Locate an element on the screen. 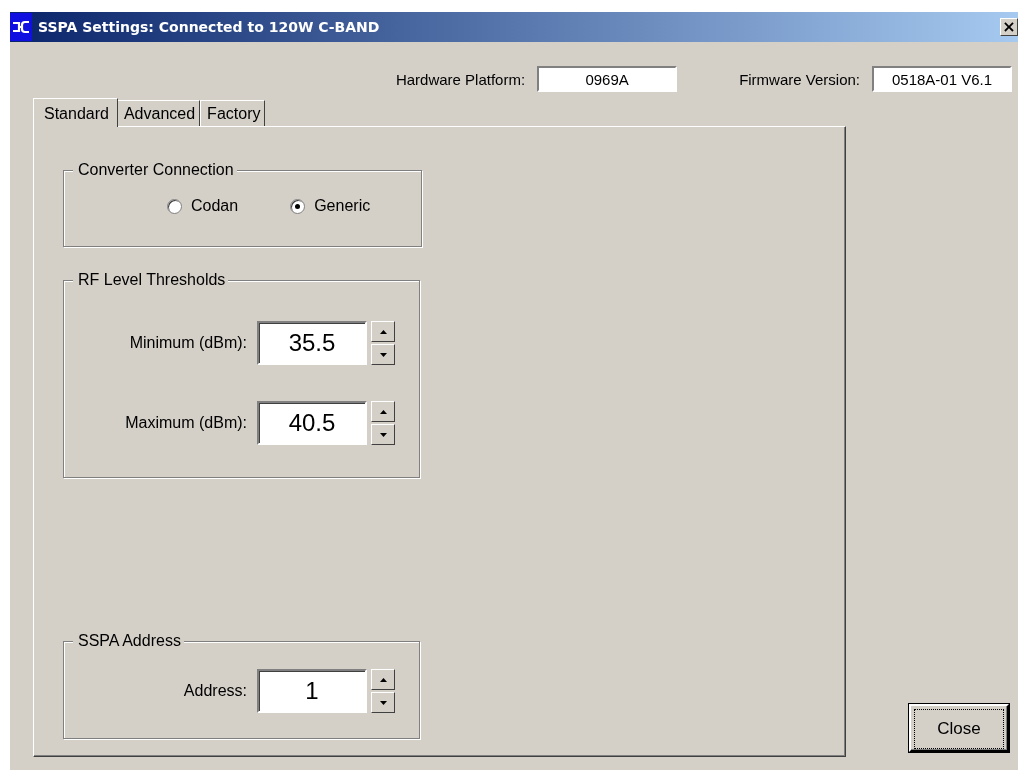 The height and width of the screenshot is (770, 1018). radio-button is located at coordinates (298, 206).